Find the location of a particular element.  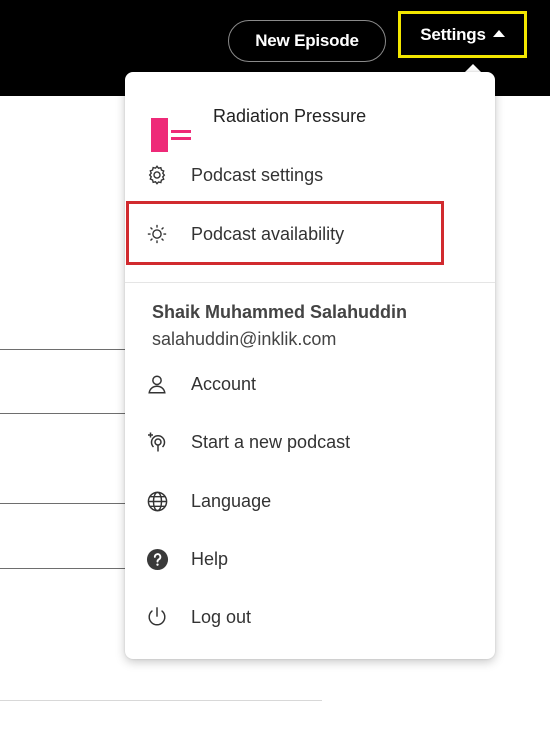

menu-divider is located at coordinates (310, 282).